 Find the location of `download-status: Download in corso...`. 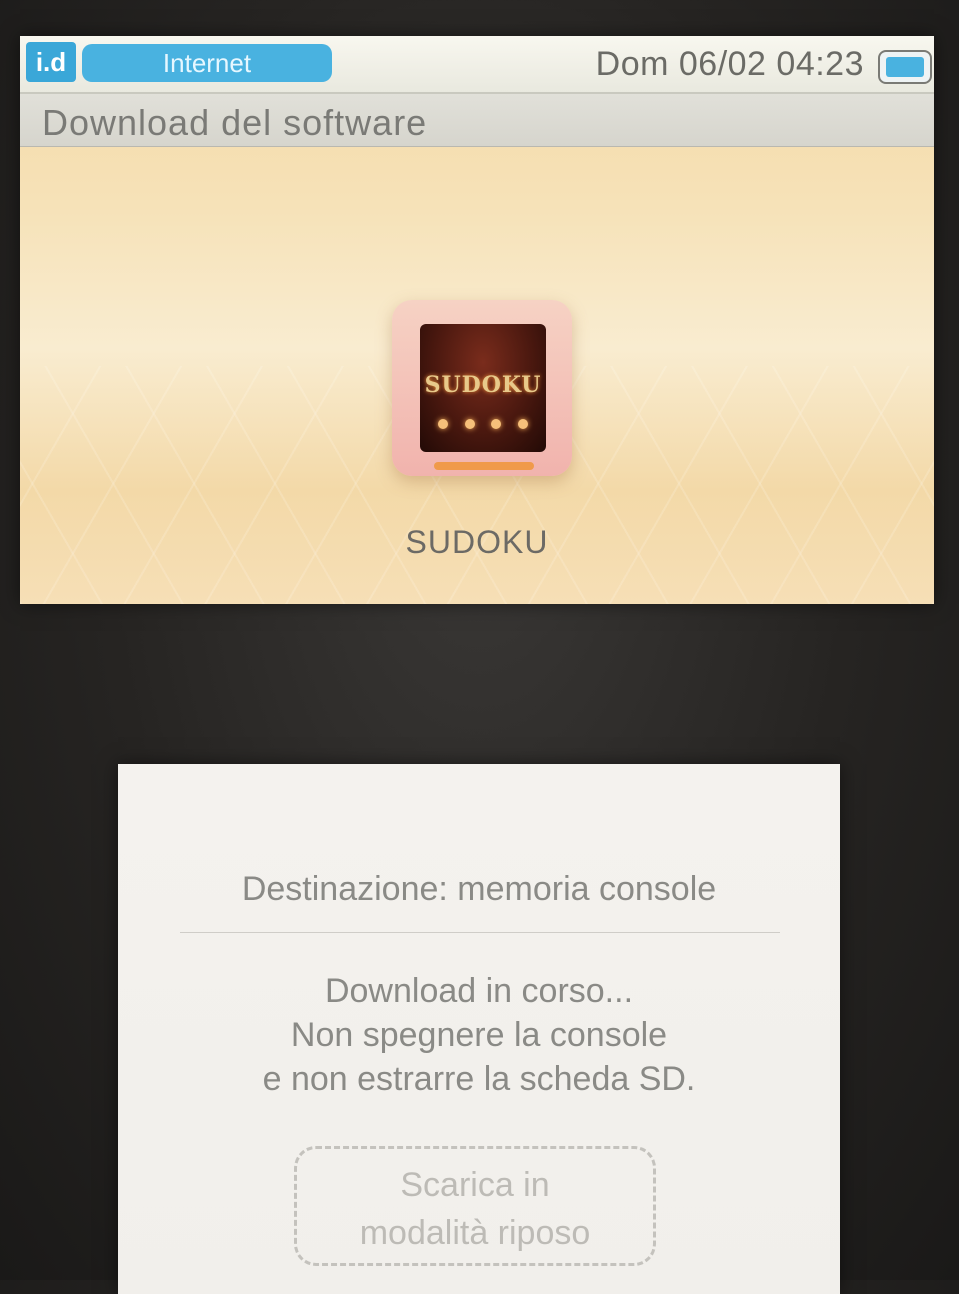

download-status: Download in corso... is located at coordinates (479, 991).